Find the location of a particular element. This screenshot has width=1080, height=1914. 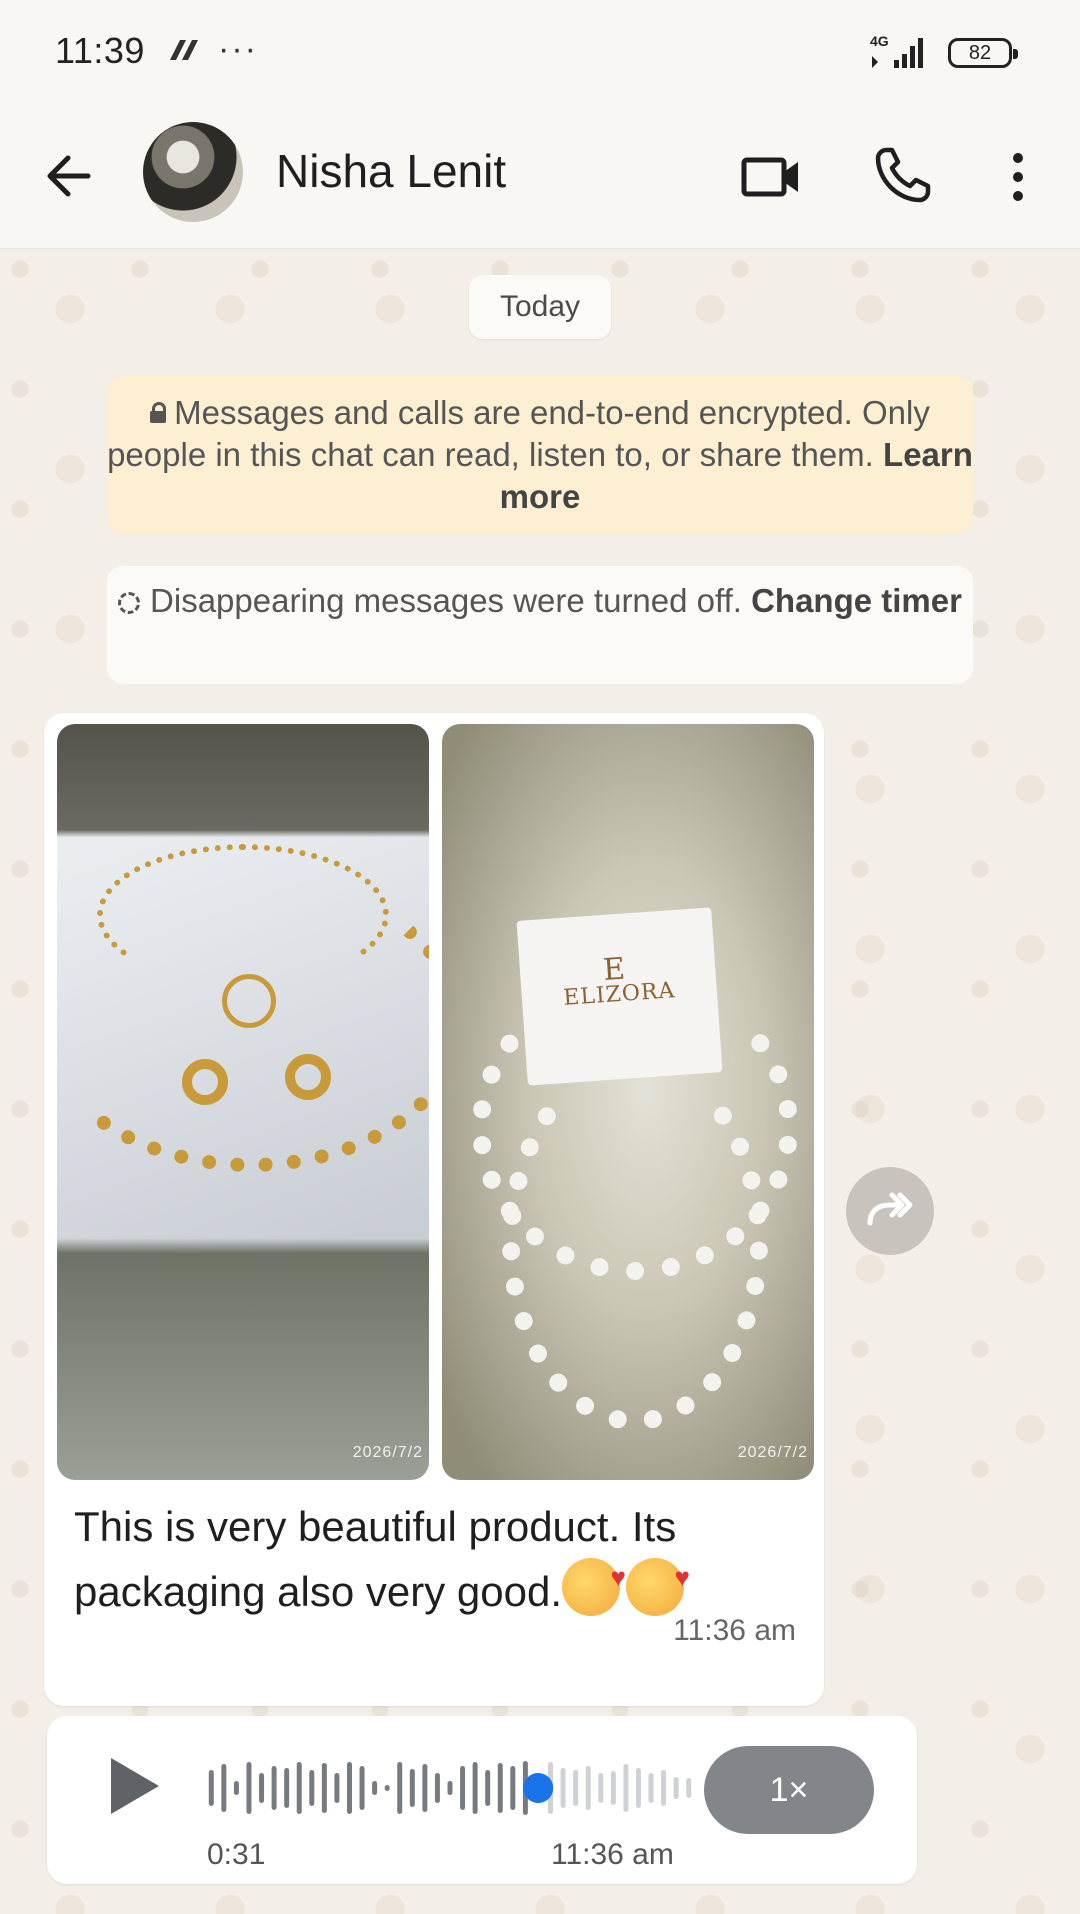

app-notification-icon is located at coordinates (184, 50).